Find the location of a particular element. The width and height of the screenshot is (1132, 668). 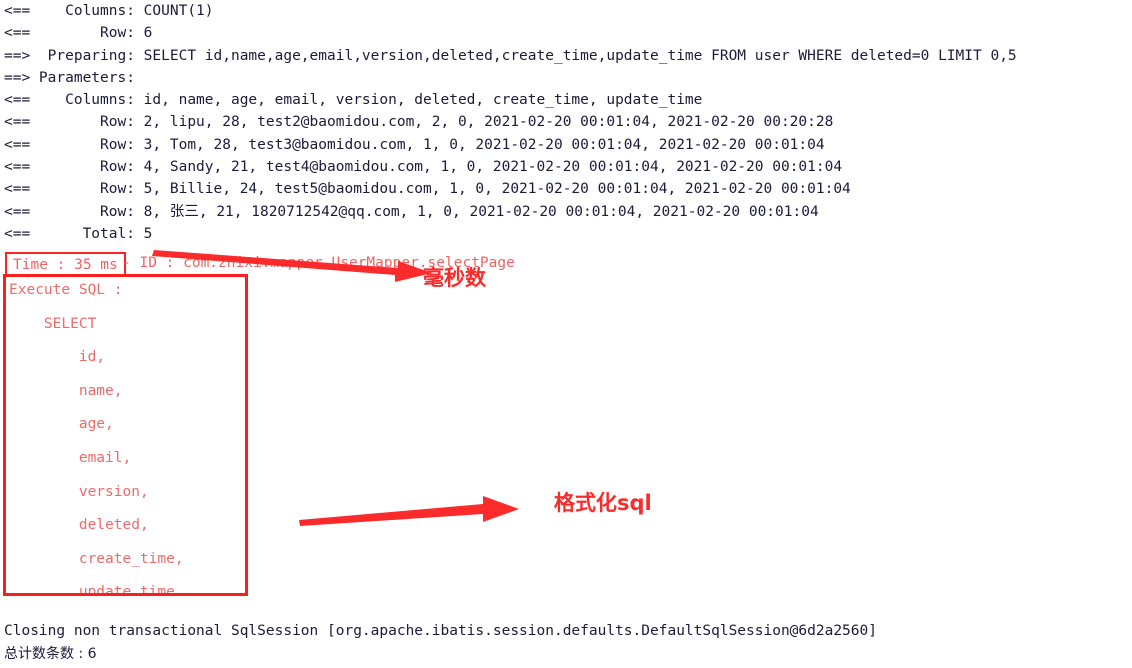

formatted-sql-annotation-arrow is located at coordinates (409, 511).